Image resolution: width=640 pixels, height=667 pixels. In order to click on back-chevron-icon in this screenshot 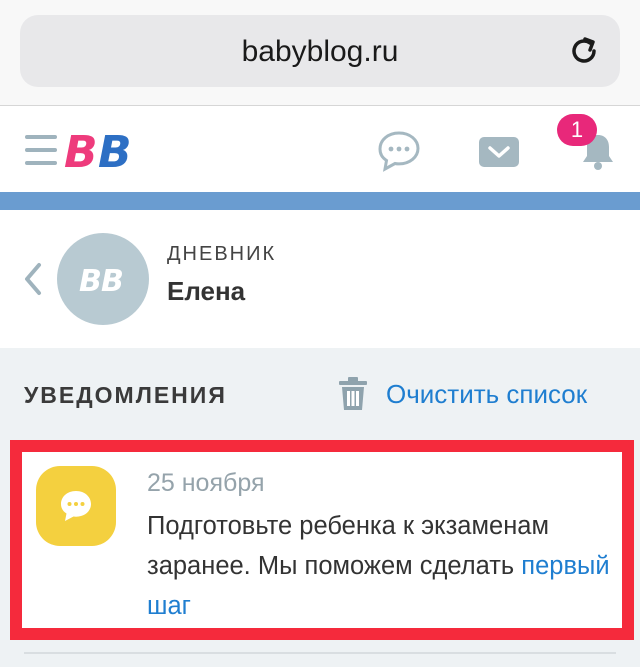, I will do `click(33, 279)`.